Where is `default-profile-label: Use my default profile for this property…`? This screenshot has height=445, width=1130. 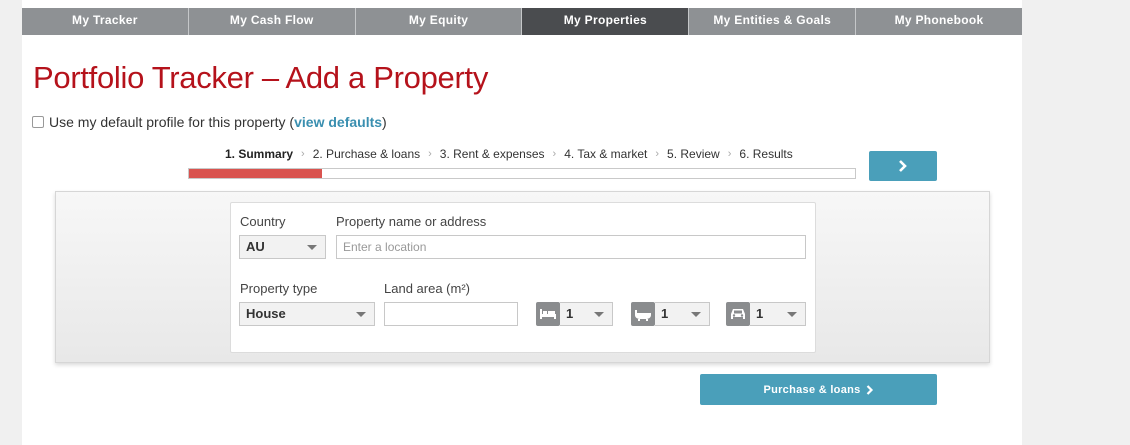
default-profile-label: Use my default profile for this property… is located at coordinates (172, 122).